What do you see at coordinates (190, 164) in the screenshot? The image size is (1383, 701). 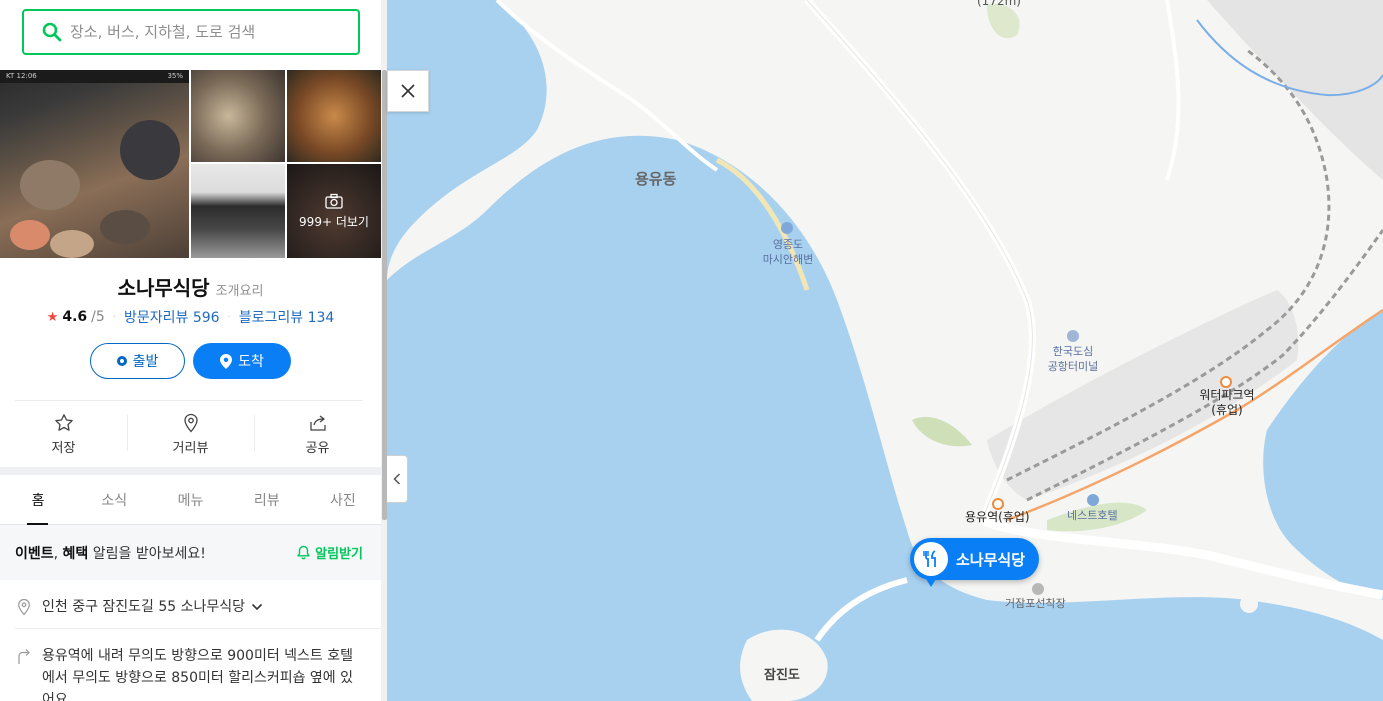 I see `photo-gallery: KT 12:06 35% 999+ 더보기` at bounding box center [190, 164].